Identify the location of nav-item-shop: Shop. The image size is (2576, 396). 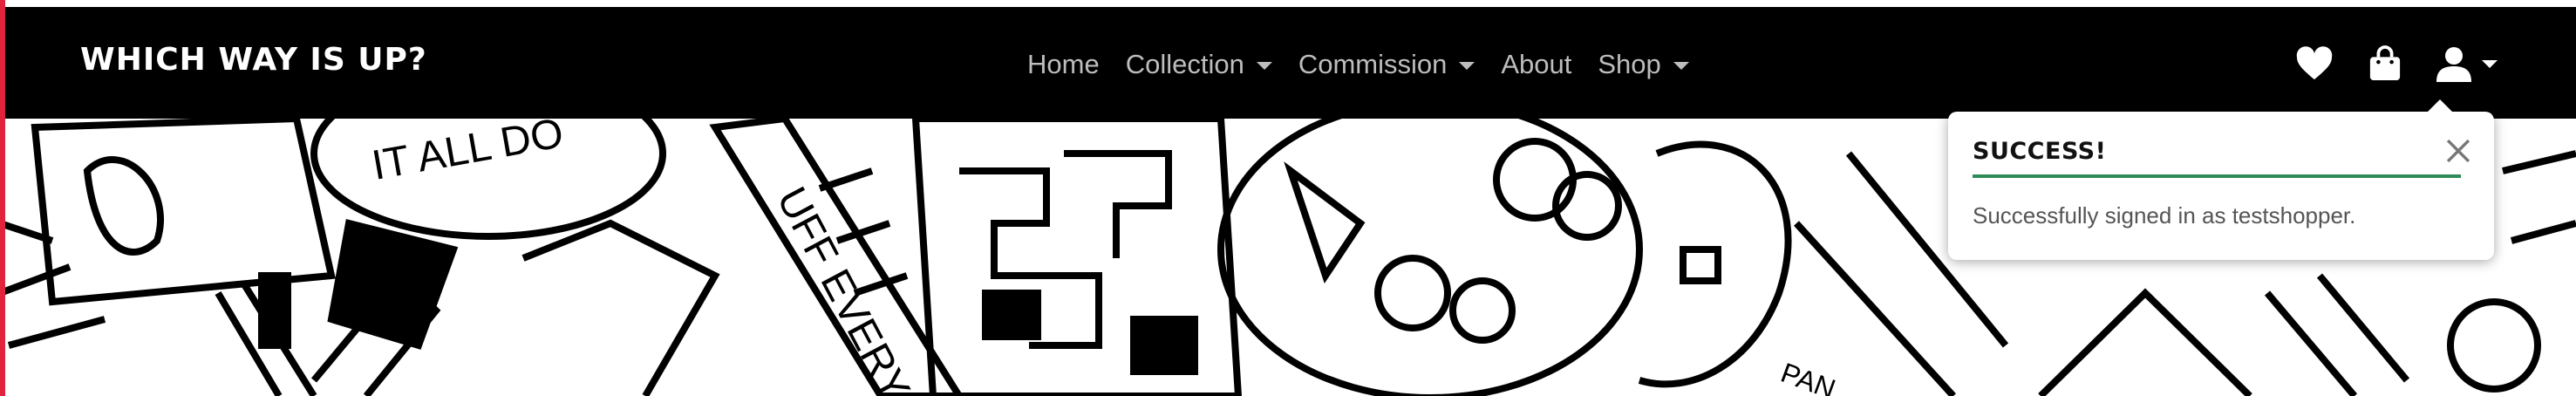
(1644, 64).